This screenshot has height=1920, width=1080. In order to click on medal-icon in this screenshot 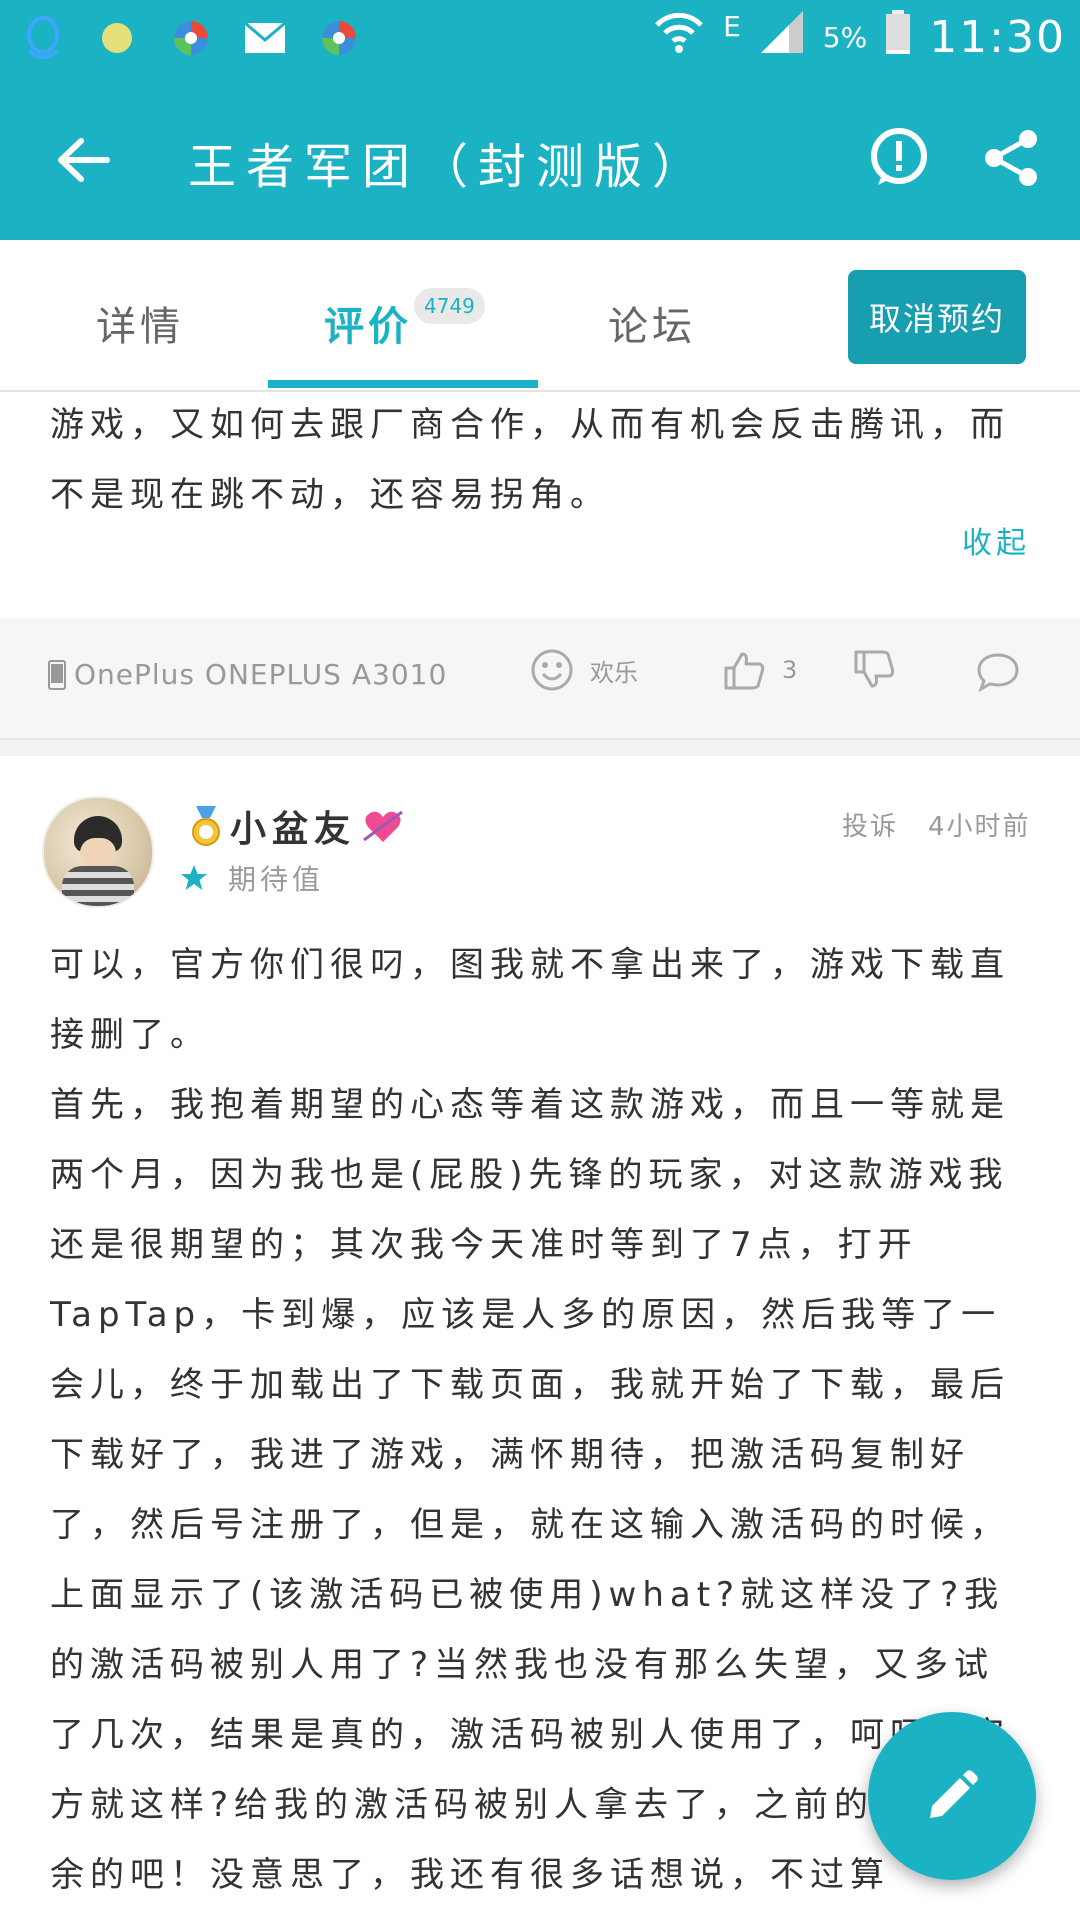, I will do `click(206, 826)`.